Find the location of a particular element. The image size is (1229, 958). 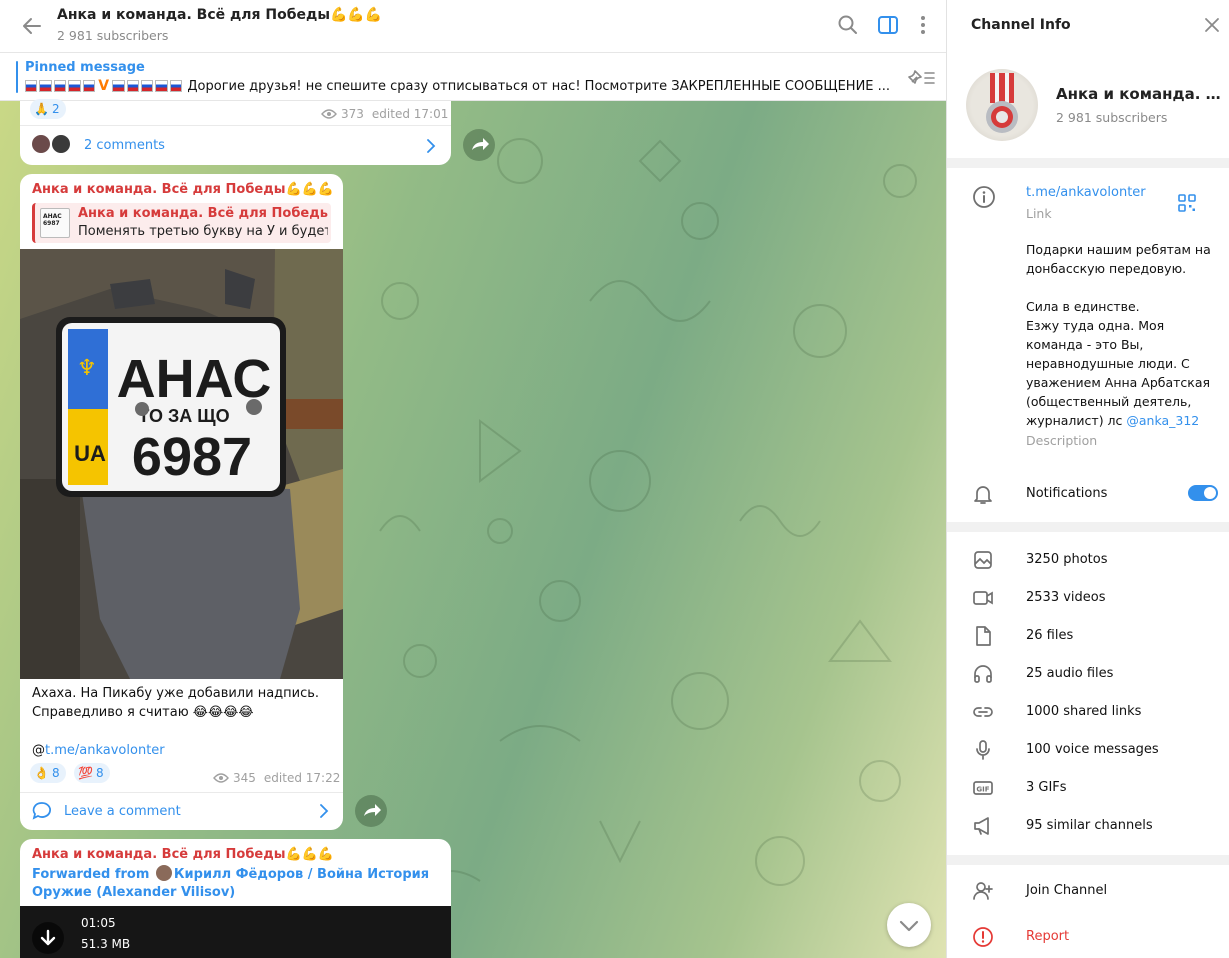

medal-image is located at coordinates (1002, 103).